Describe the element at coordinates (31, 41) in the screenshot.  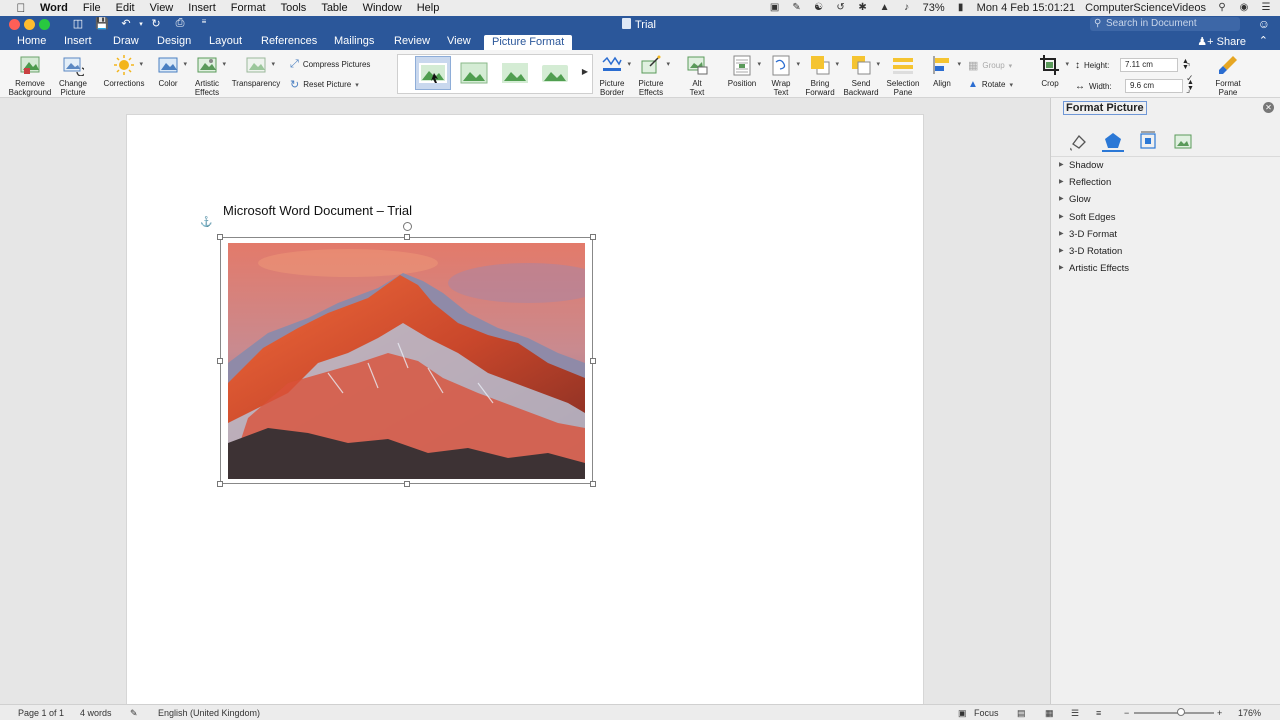
I see `tab-home: Home` at that location.